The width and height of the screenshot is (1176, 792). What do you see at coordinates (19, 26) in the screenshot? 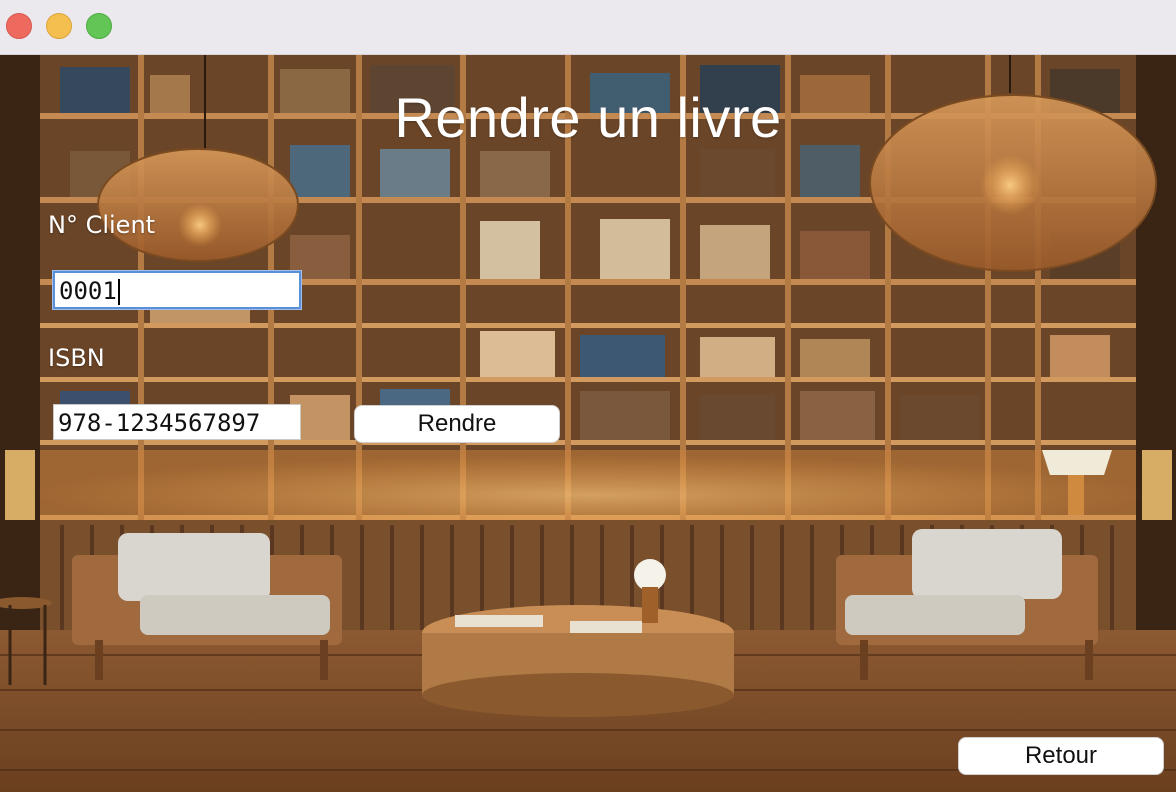
I see `close-window-button` at bounding box center [19, 26].